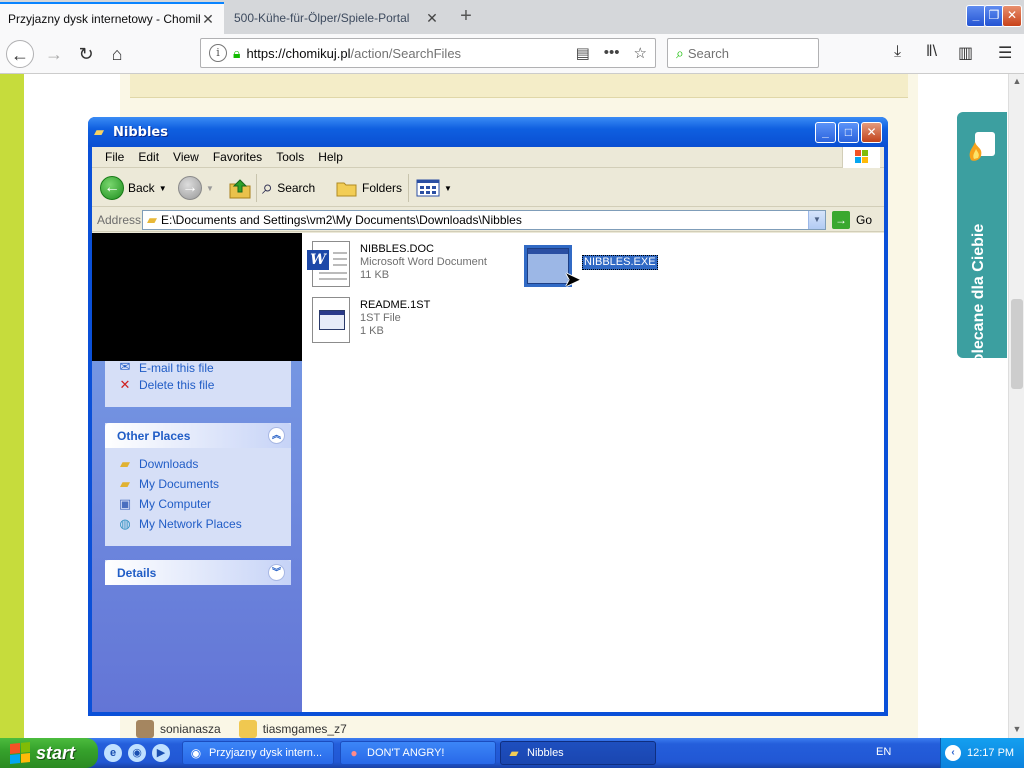 The width and height of the screenshot is (1024, 768). I want to click on file-tasks-panel: ✉ E-mail this file ✕ Delete this file, so click(198, 384).